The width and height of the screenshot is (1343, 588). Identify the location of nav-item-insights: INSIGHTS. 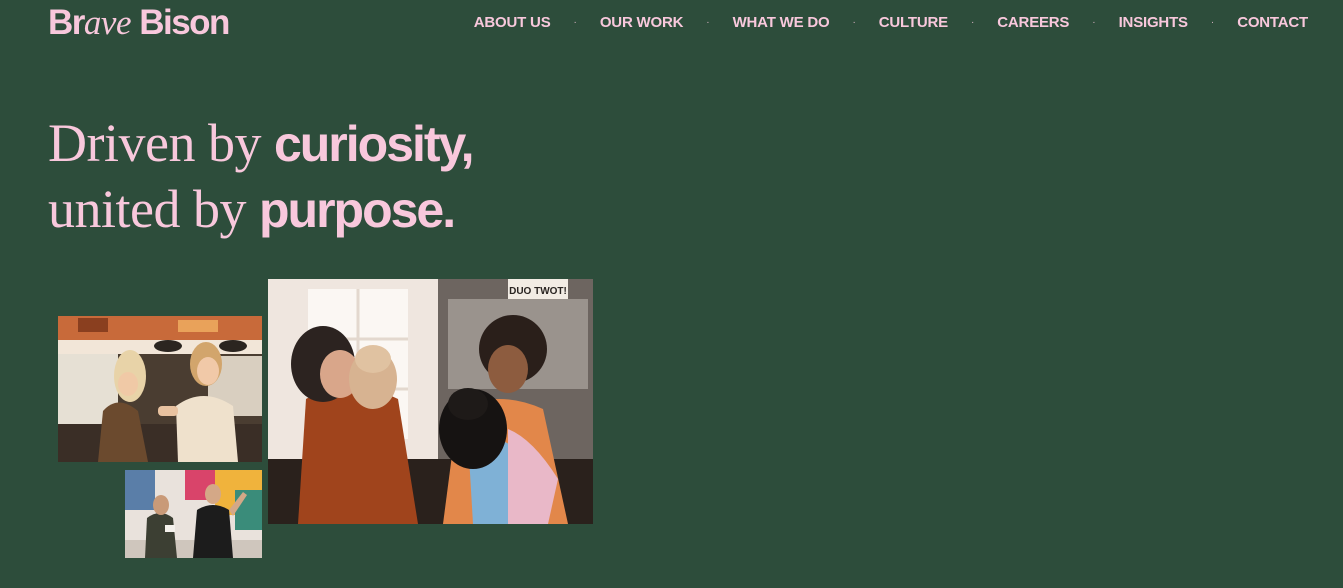
(1153, 22).